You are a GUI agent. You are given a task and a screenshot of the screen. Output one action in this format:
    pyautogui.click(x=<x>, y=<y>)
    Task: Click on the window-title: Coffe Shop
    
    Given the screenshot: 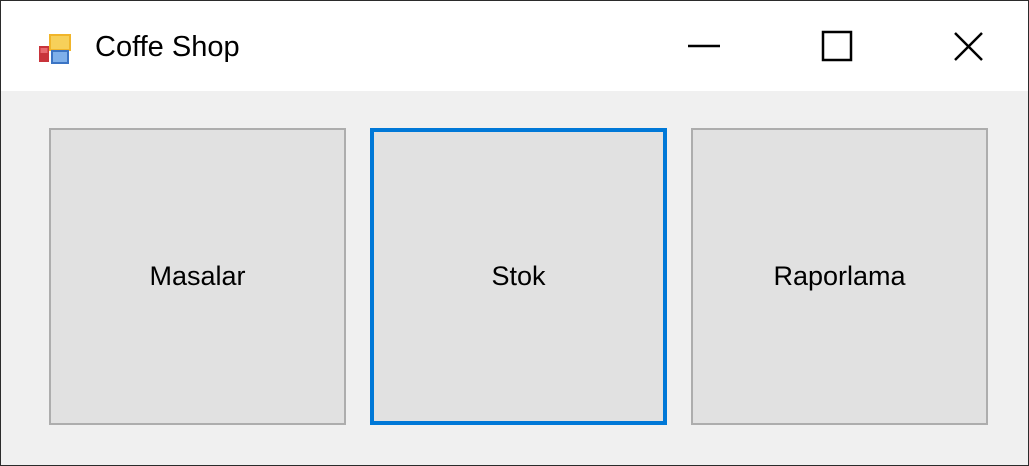 What is the action you would take?
    pyautogui.click(x=167, y=47)
    